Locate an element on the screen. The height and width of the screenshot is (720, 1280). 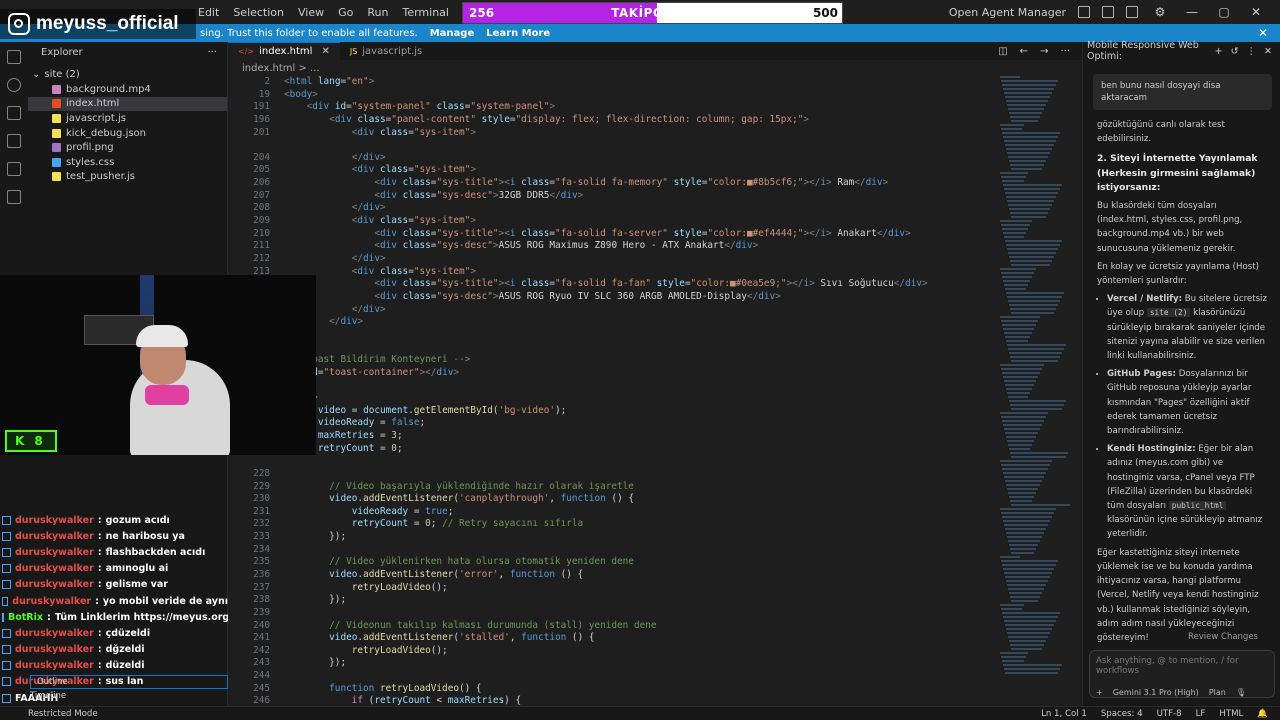
panel-more-icon: ⋮ is located at coordinates (1252, 51).